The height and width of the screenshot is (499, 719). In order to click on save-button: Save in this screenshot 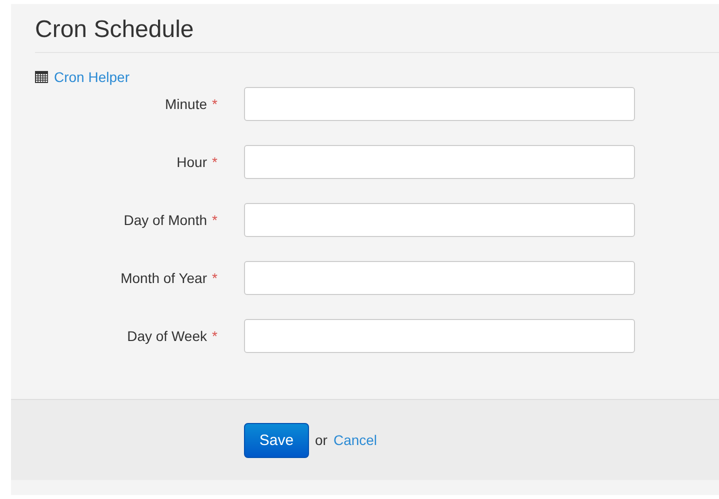, I will do `click(276, 440)`.